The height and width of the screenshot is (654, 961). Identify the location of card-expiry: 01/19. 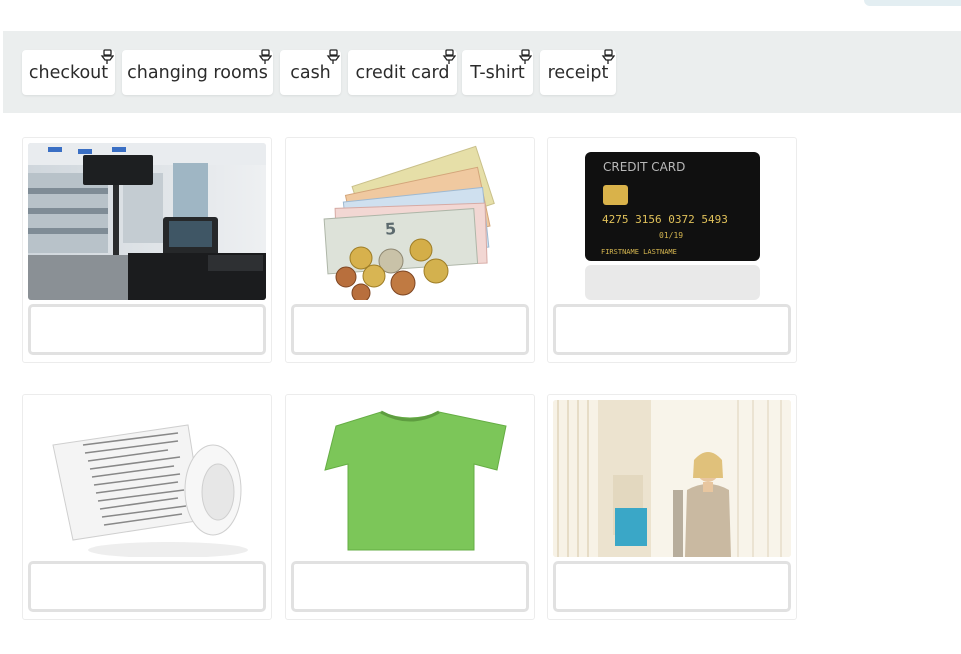
(671, 235).